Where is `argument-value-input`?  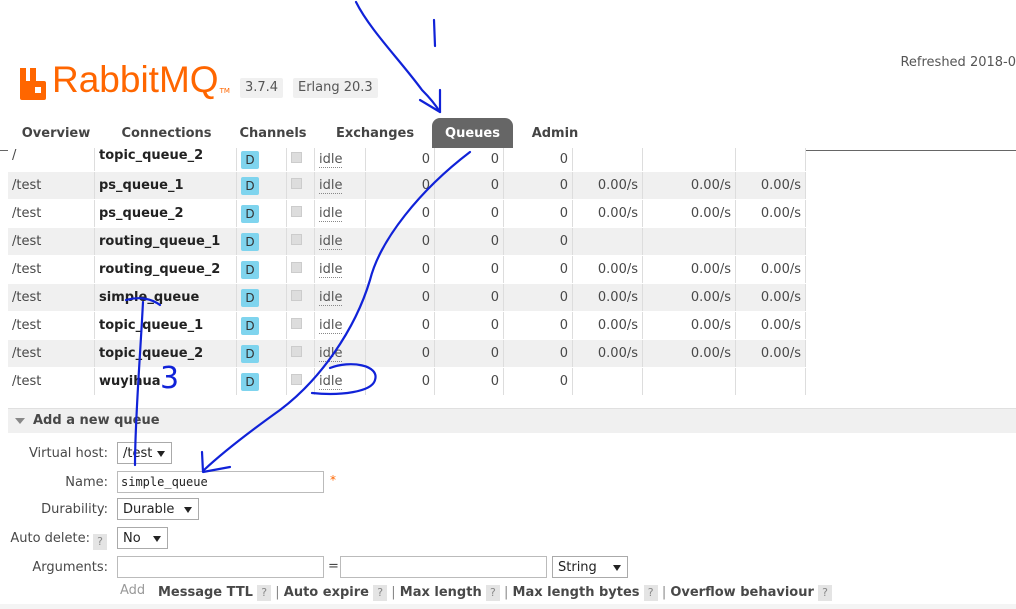
argument-value-input is located at coordinates (443, 567).